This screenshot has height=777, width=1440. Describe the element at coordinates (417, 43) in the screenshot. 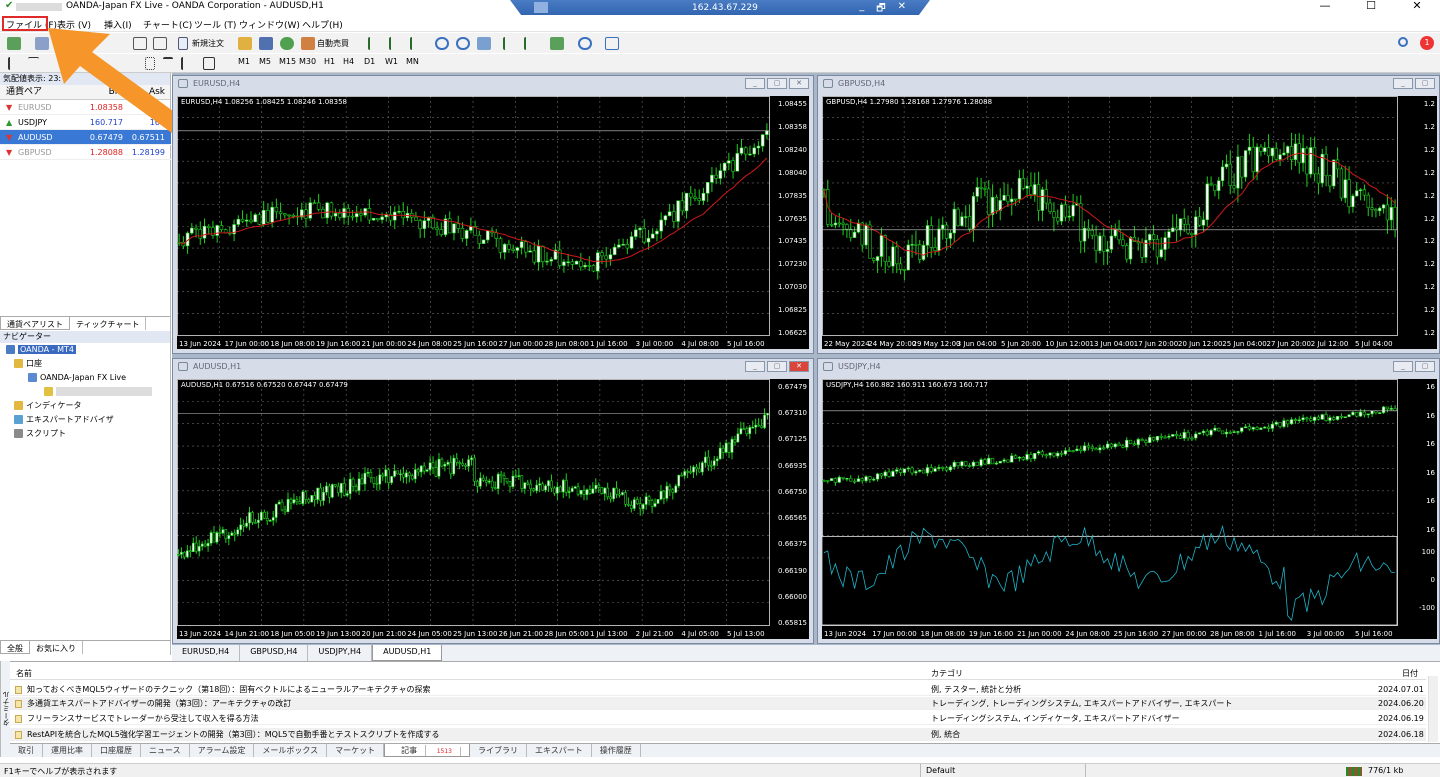

I see `line-chart-icon` at that location.